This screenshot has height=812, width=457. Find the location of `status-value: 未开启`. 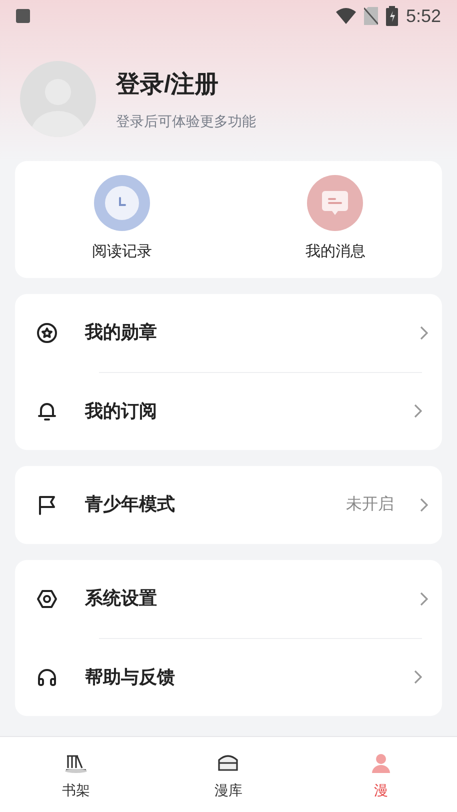

status-value: 未开启 is located at coordinates (370, 504).